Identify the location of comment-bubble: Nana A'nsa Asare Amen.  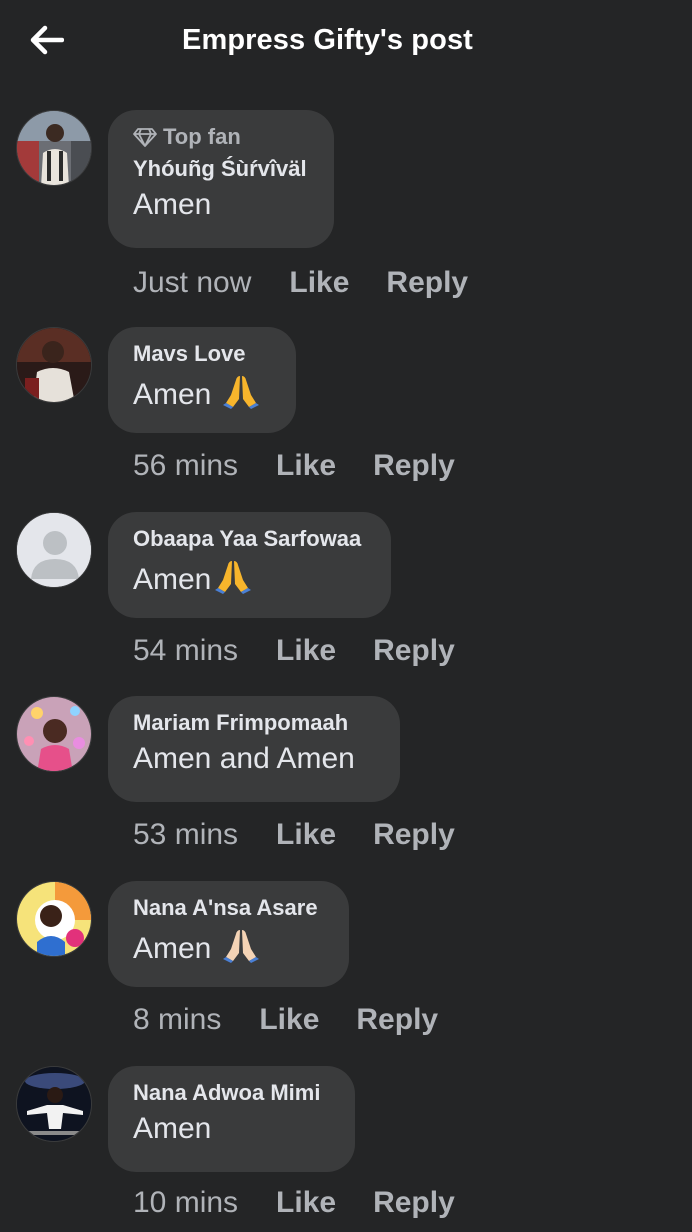
(228, 934).